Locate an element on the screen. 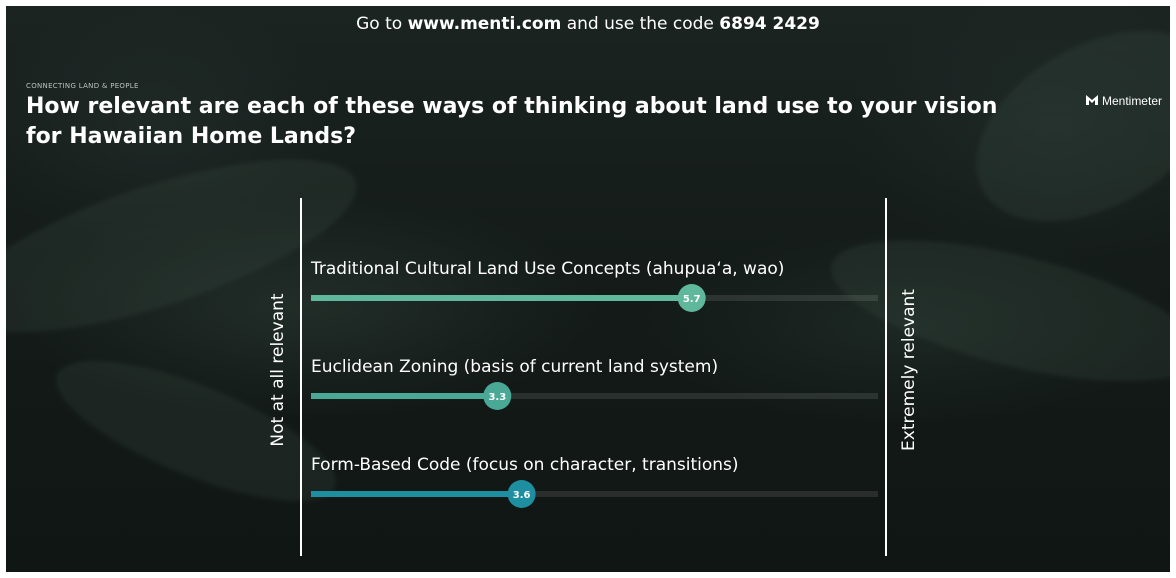  max-scale-label: Extremely relevant is located at coordinates (909, 370).